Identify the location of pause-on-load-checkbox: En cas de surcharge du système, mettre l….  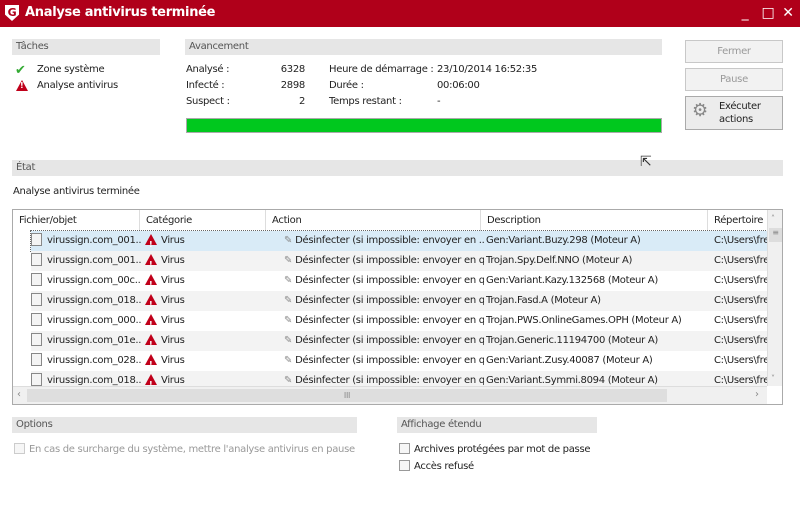
(184, 449).